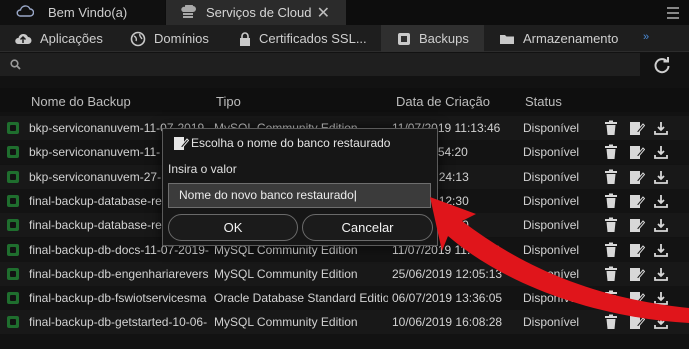  What do you see at coordinates (188, 11) in the screenshot?
I see `cloud-services-icon` at bounding box center [188, 11].